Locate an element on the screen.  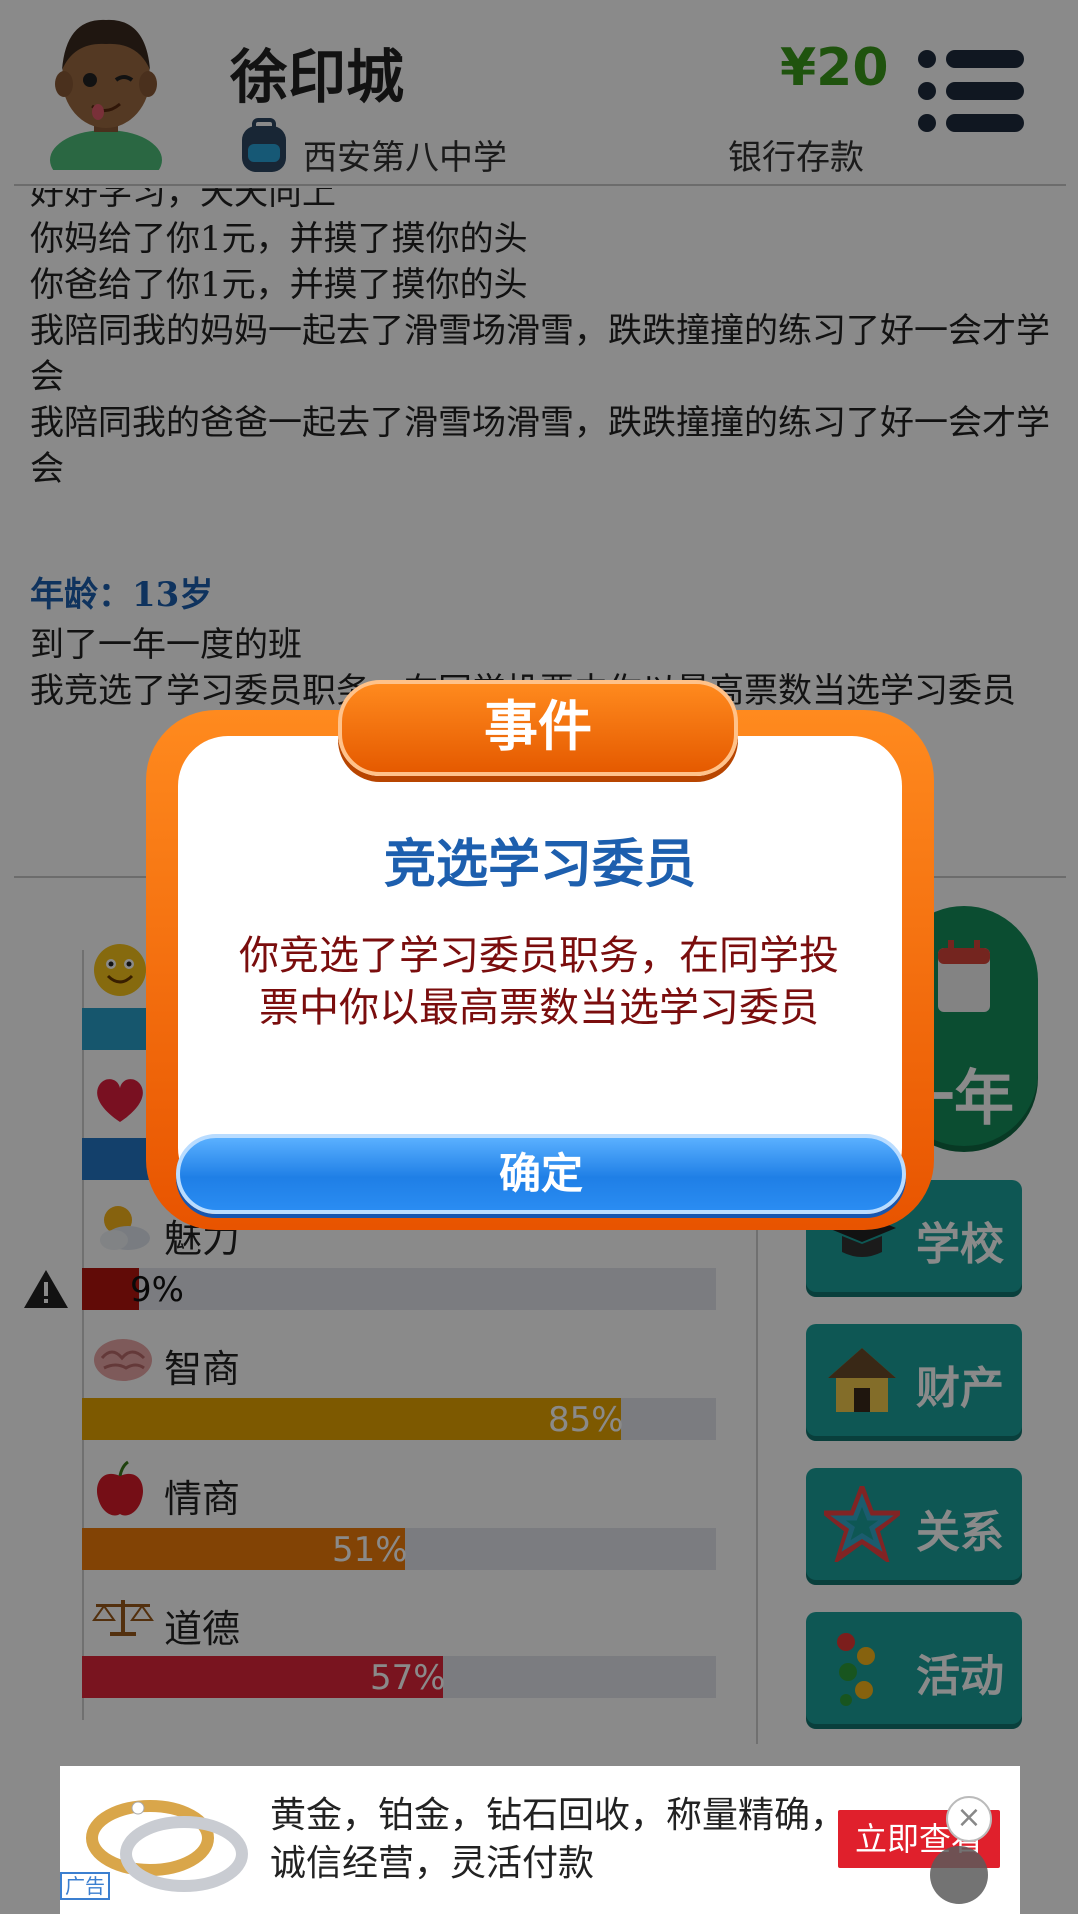
dialog-header: 事件 is located at coordinates (538, 728).